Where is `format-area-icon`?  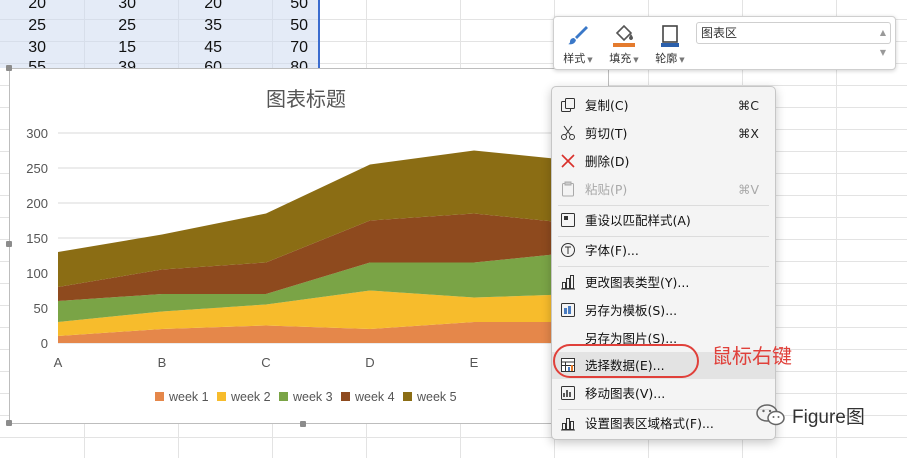
format-area-icon is located at coordinates (568, 424).